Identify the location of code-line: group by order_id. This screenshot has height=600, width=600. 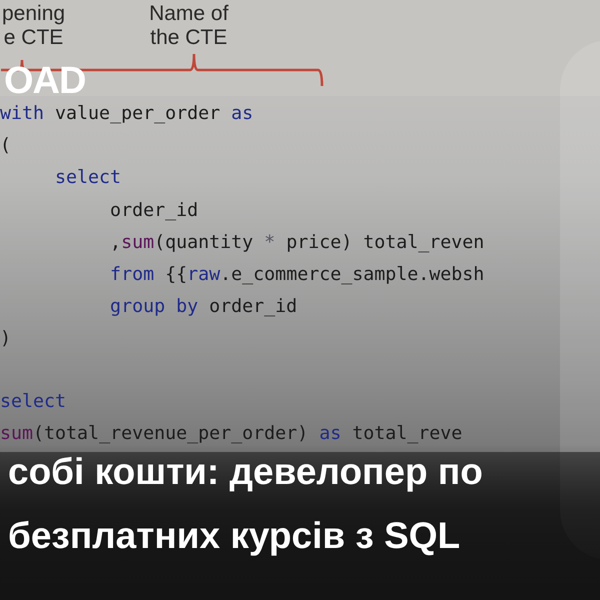
(203, 307).